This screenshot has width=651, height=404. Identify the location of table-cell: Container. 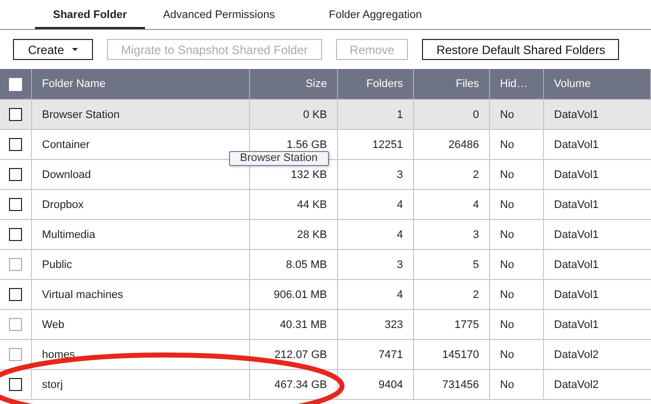
(66, 144).